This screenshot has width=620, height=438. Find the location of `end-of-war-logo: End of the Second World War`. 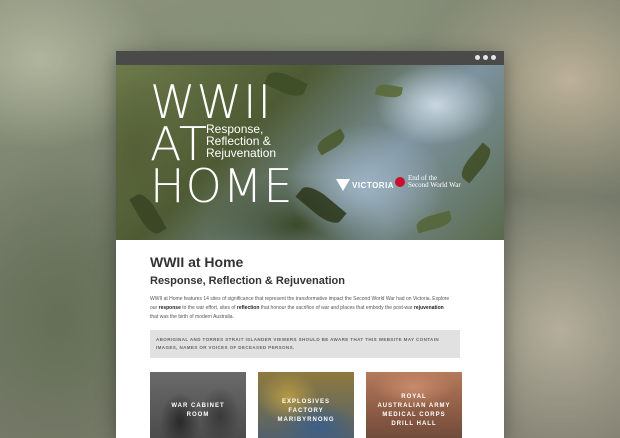

end-of-war-logo: End of the Second World War is located at coordinates (428, 182).